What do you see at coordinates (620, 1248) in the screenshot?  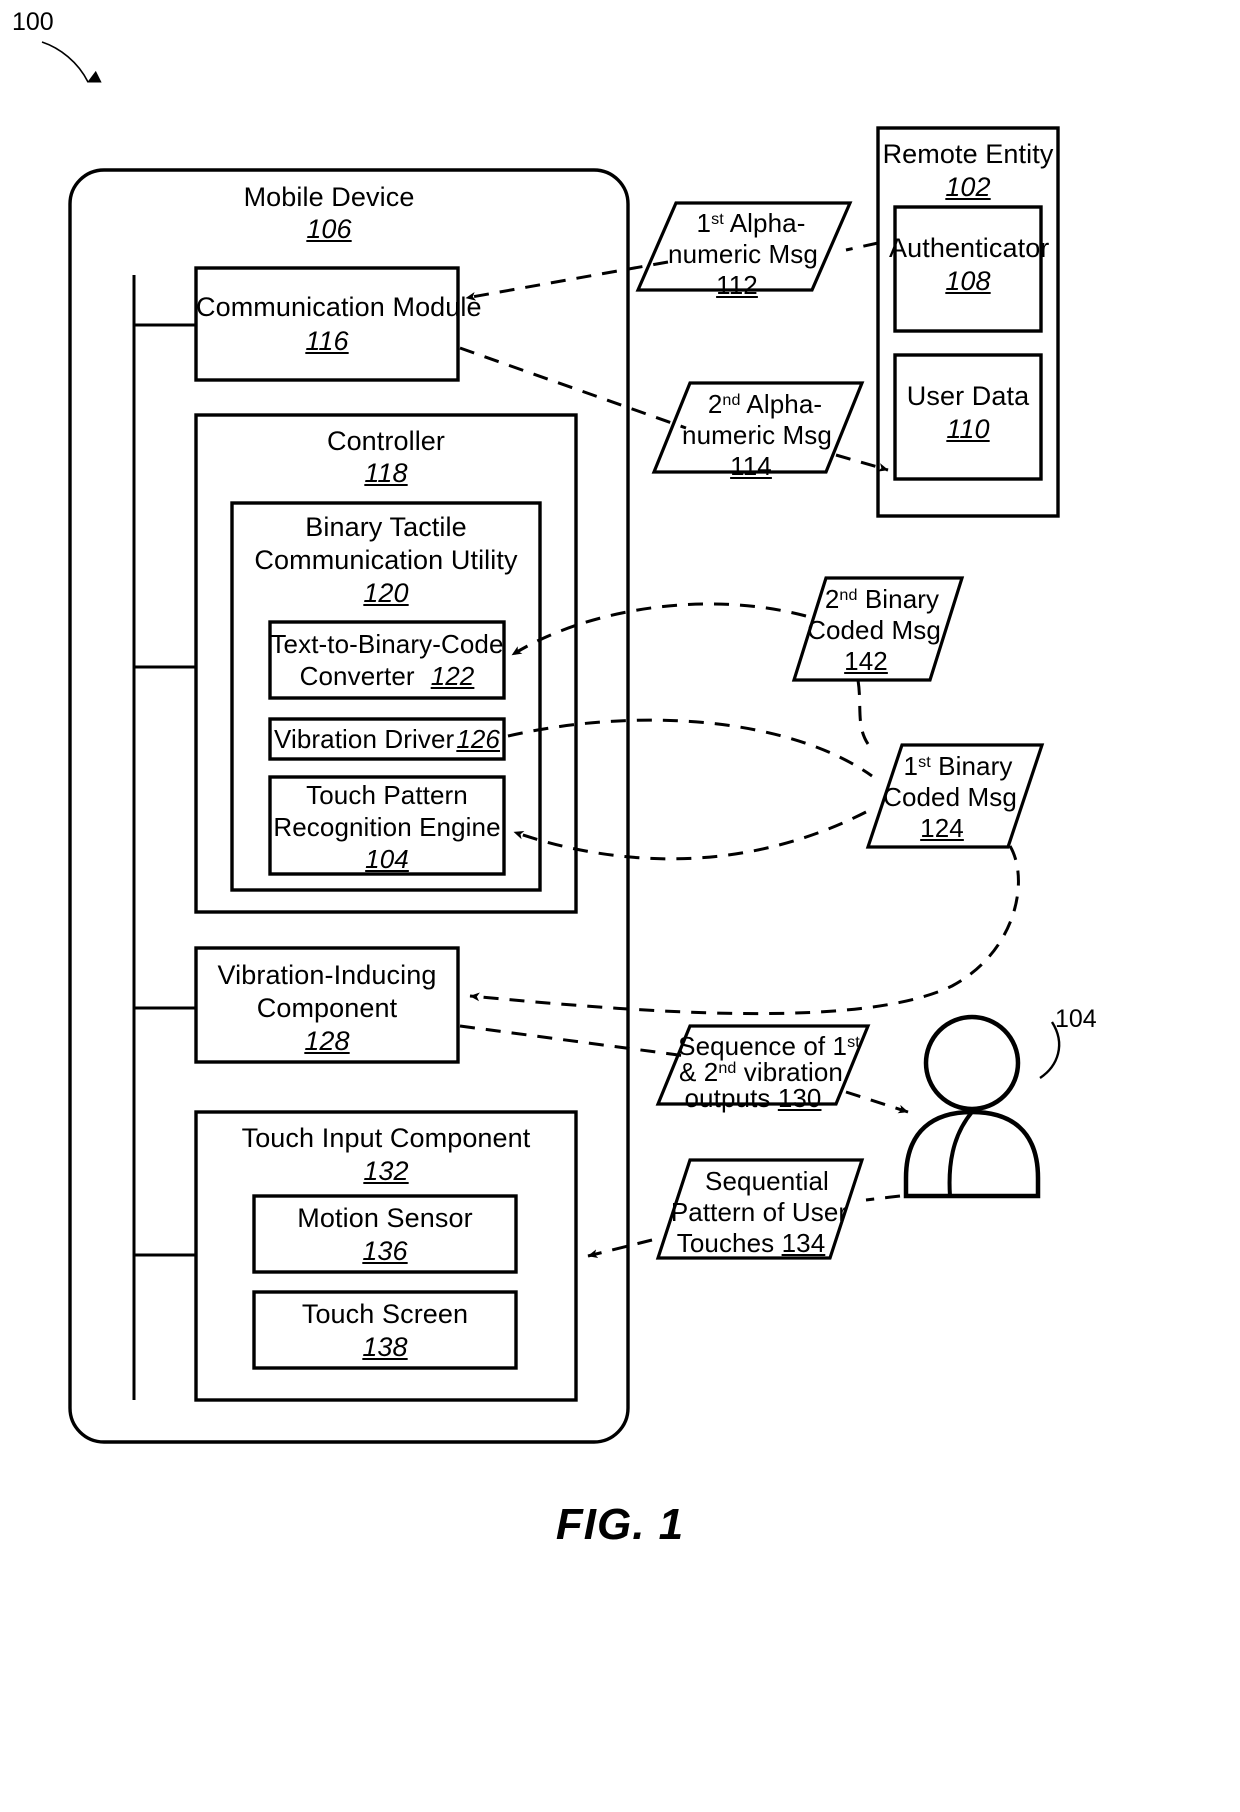 I see `link-msg134-to-touch-input-component` at bounding box center [620, 1248].